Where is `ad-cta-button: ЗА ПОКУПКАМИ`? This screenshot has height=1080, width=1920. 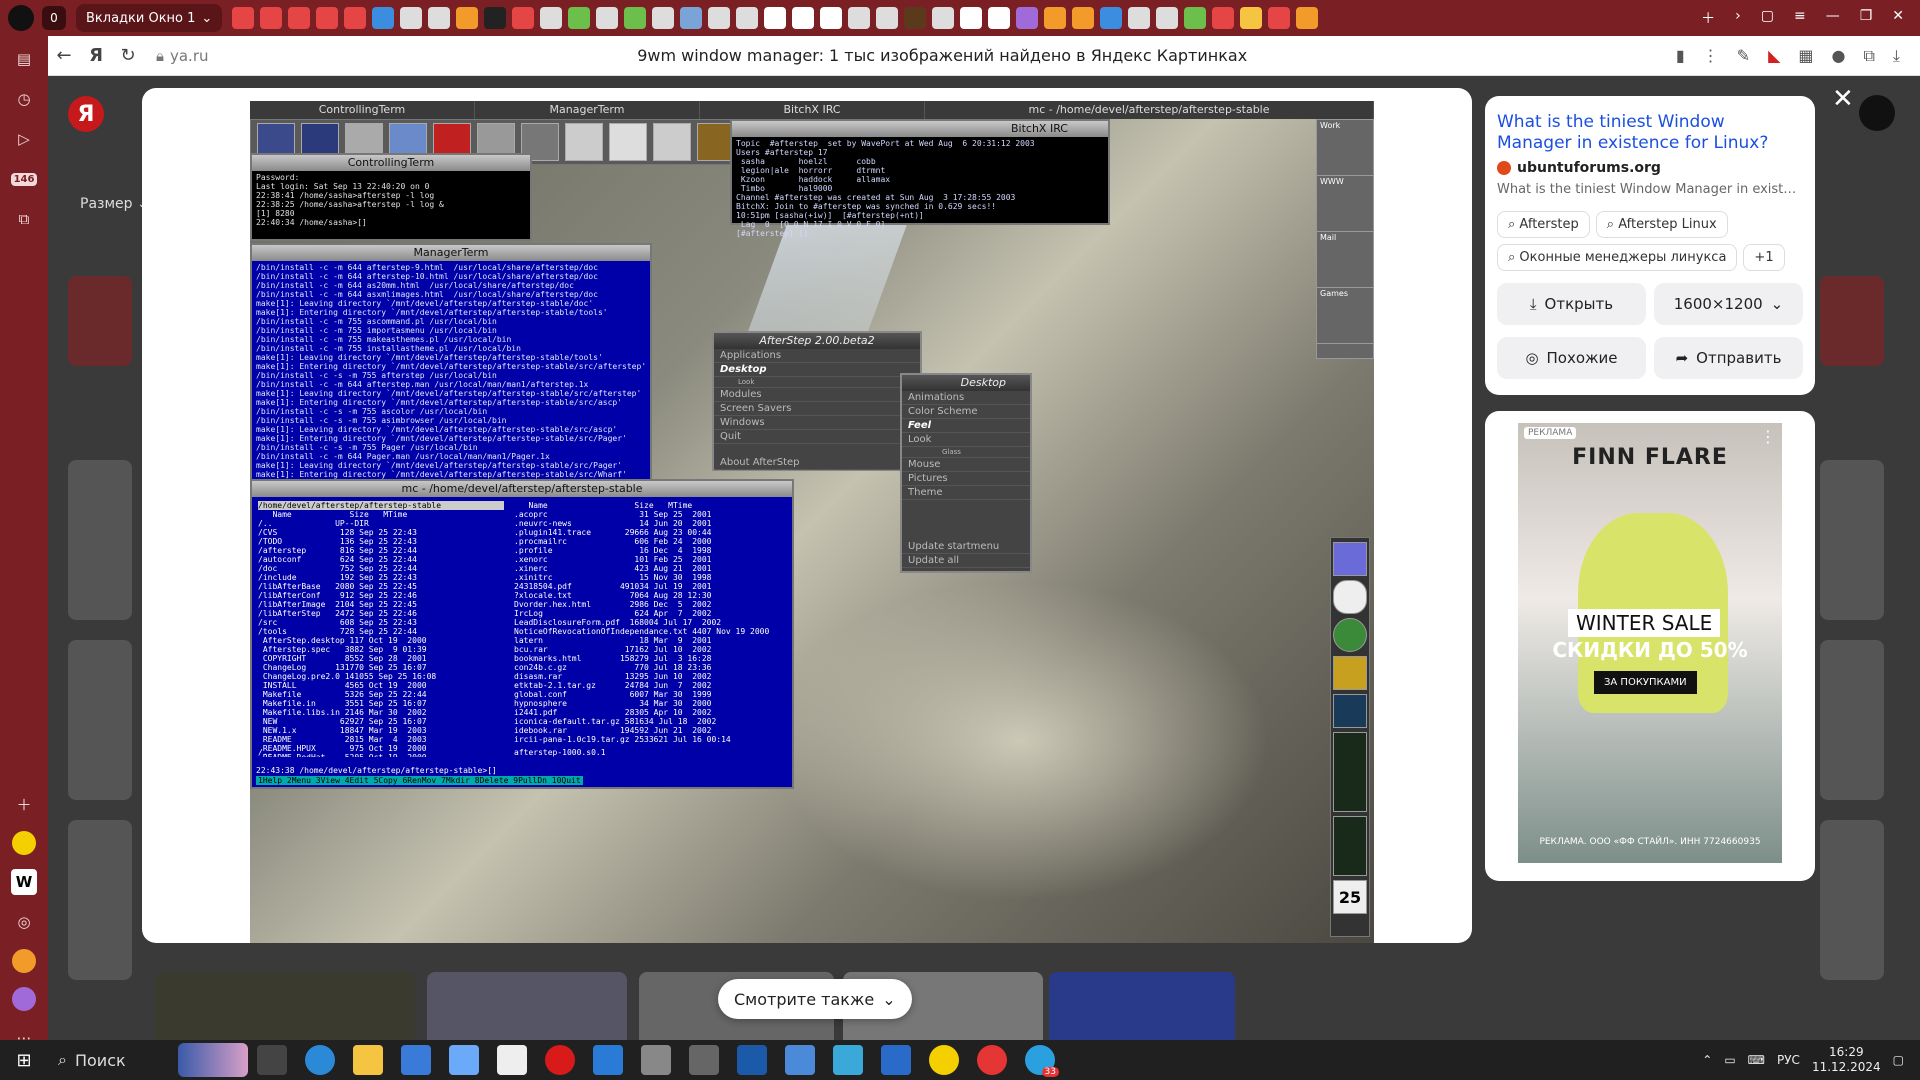 ad-cta-button: ЗА ПОКУПКАМИ is located at coordinates (1645, 682).